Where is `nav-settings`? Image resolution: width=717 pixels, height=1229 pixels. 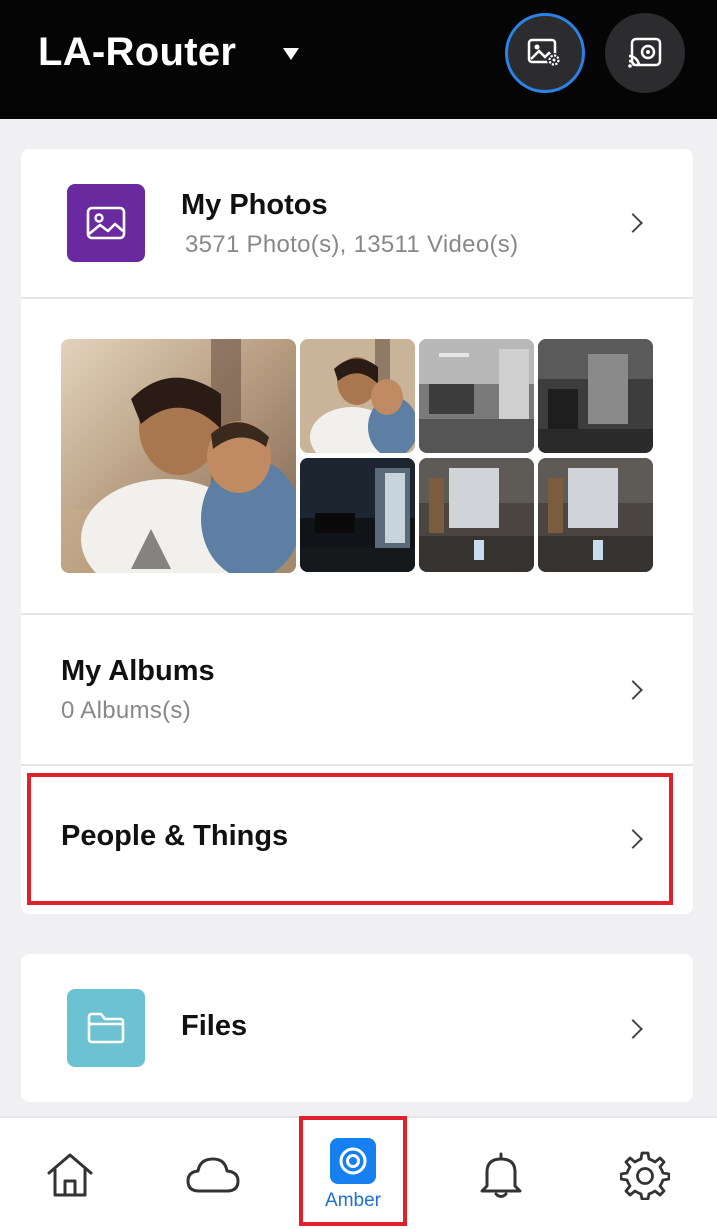 nav-settings is located at coordinates (645, 1173).